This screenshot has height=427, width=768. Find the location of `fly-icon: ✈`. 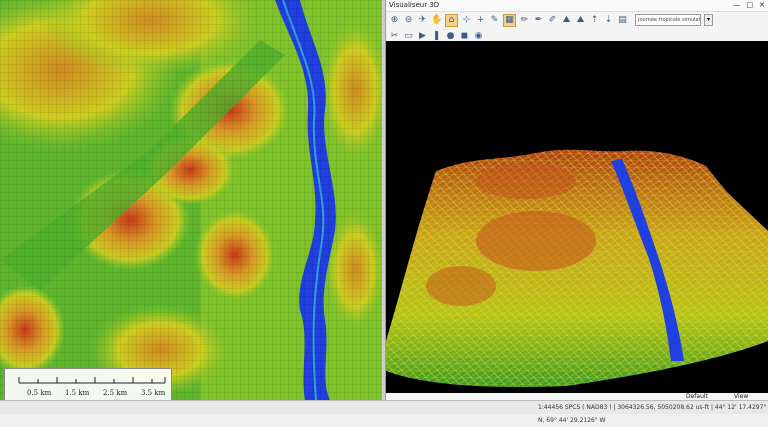

fly-icon: ✈ is located at coordinates (422, 19).